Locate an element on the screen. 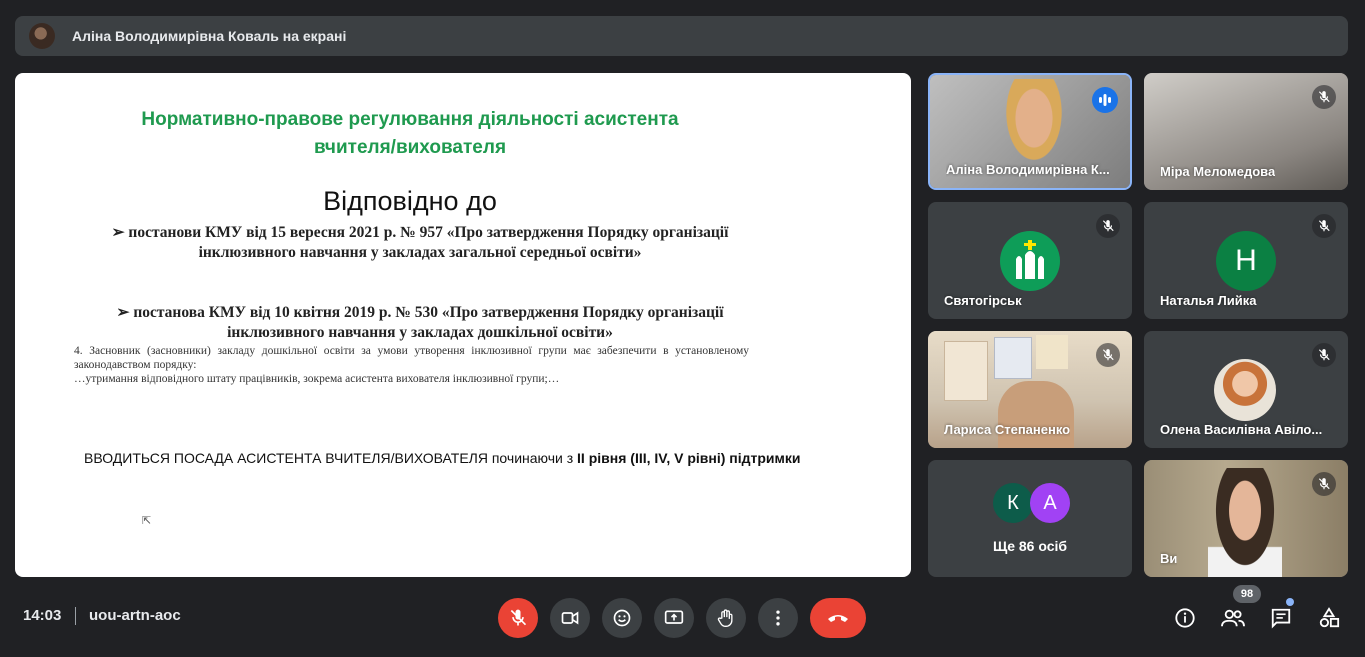 The height and width of the screenshot is (657, 1365). reactions-button is located at coordinates (622, 618).